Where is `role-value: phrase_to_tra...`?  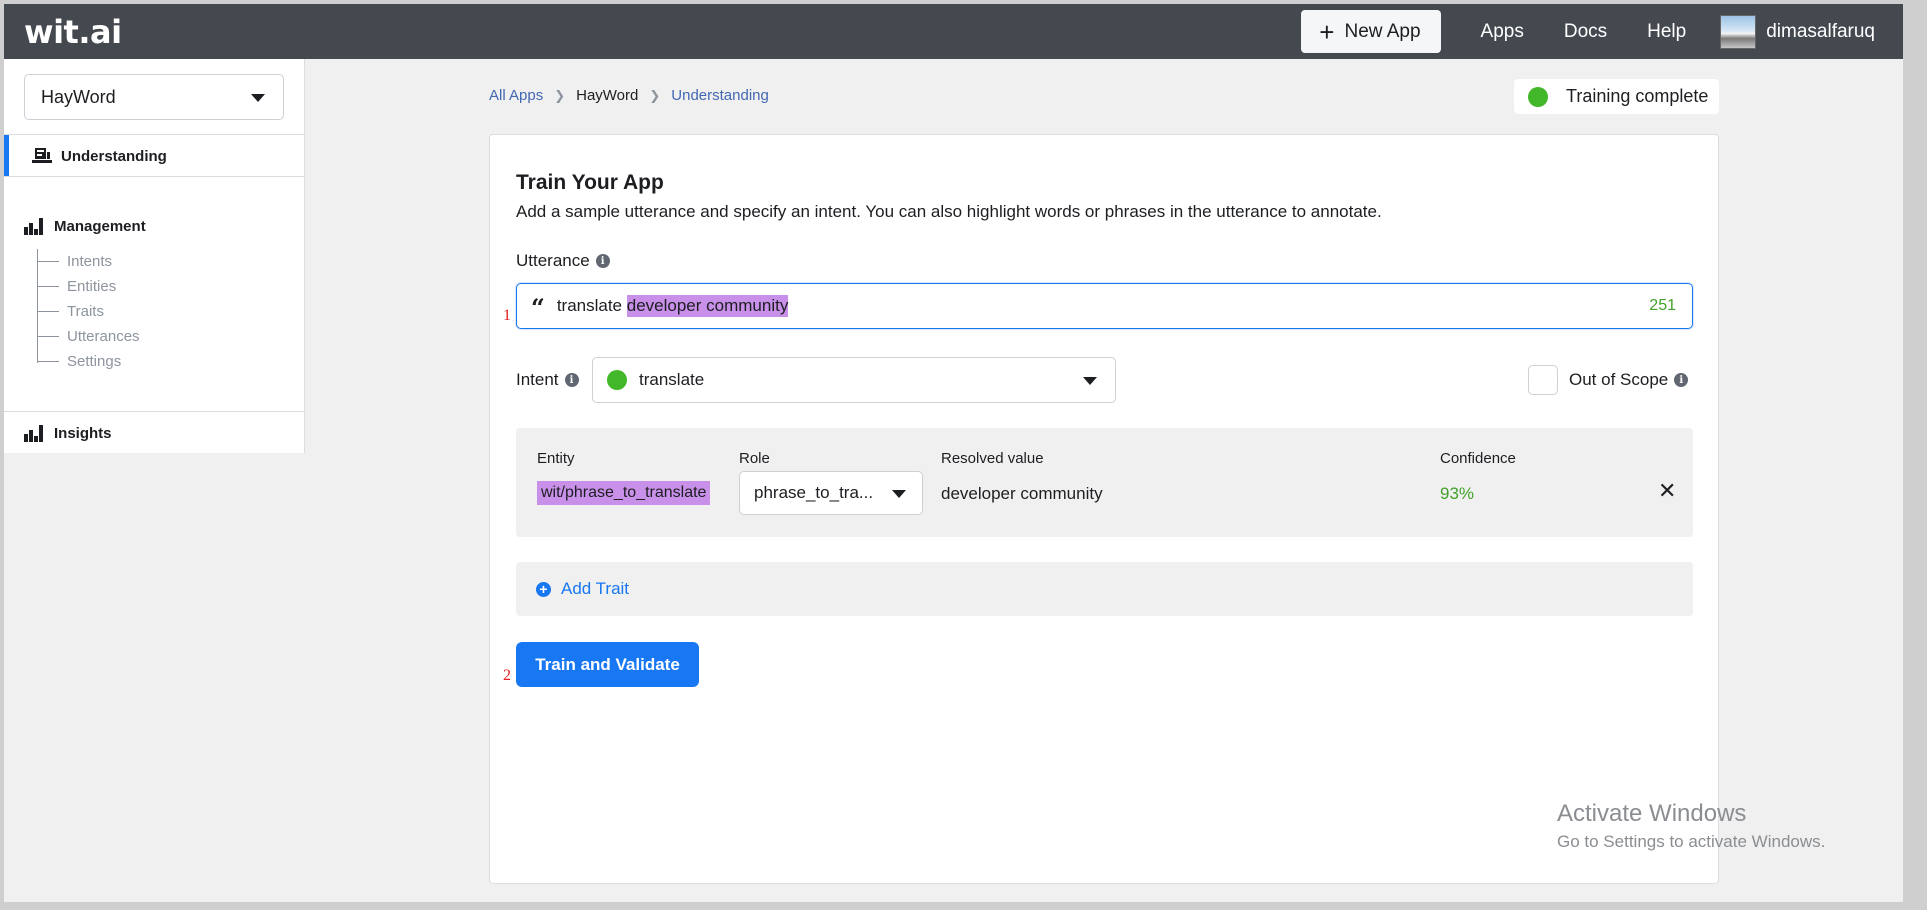
role-value: phrase_to_tra... is located at coordinates (814, 492).